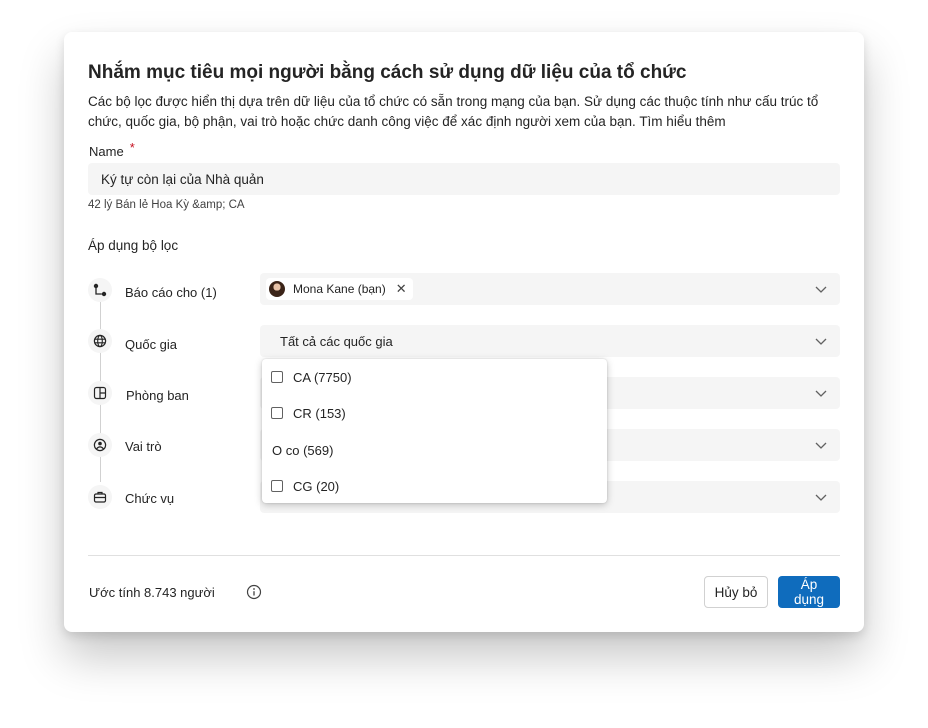  What do you see at coordinates (133, 245) in the screenshot?
I see `filters-heading: Áp dụng bộ lọc` at bounding box center [133, 245].